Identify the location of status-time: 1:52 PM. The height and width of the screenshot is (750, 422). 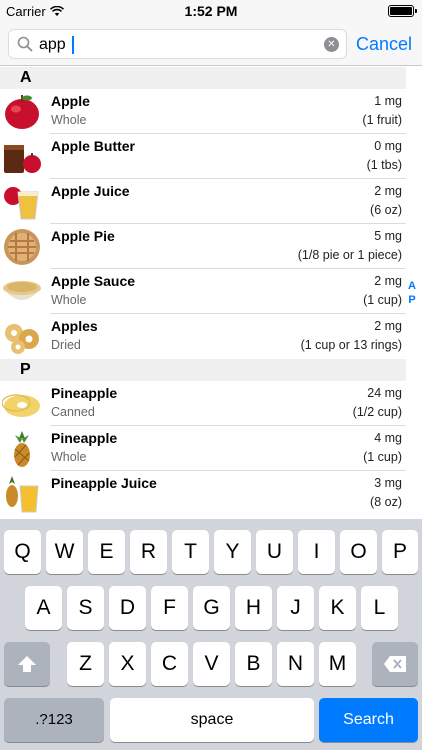
(211, 11).